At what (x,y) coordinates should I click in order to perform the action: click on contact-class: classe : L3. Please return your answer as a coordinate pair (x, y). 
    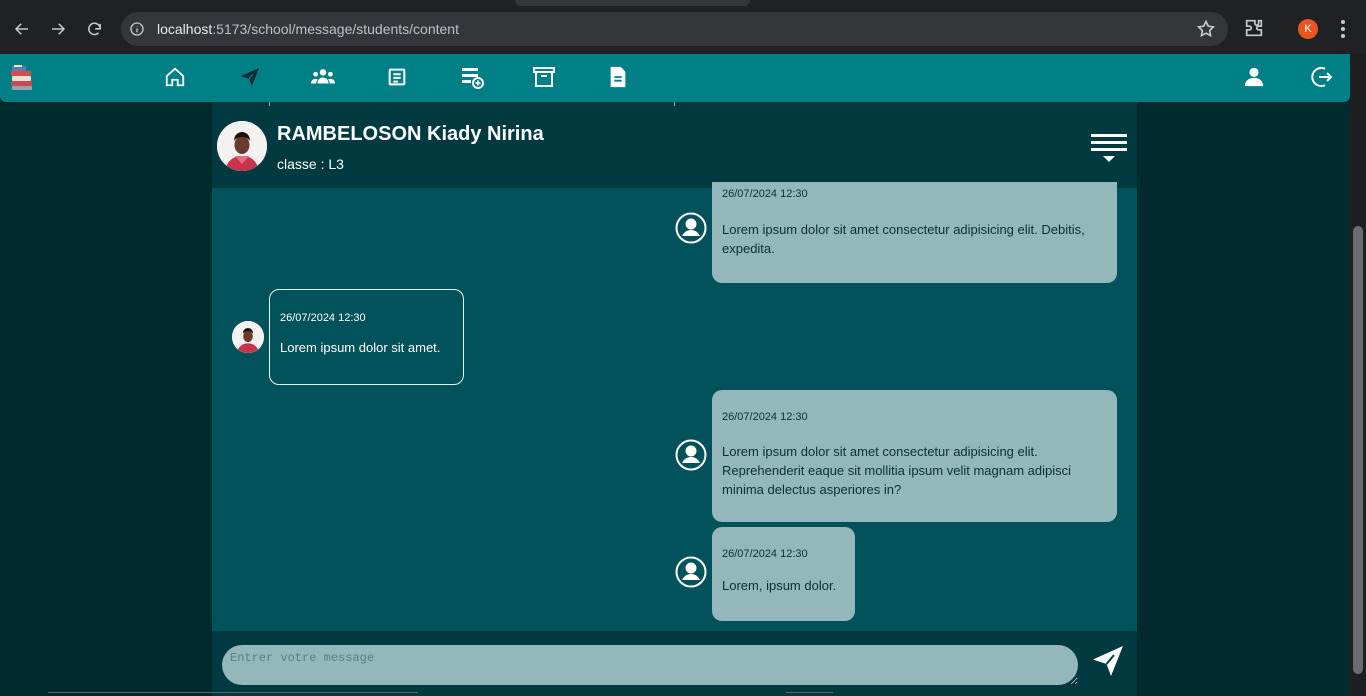
    Looking at the image, I should click on (310, 164).